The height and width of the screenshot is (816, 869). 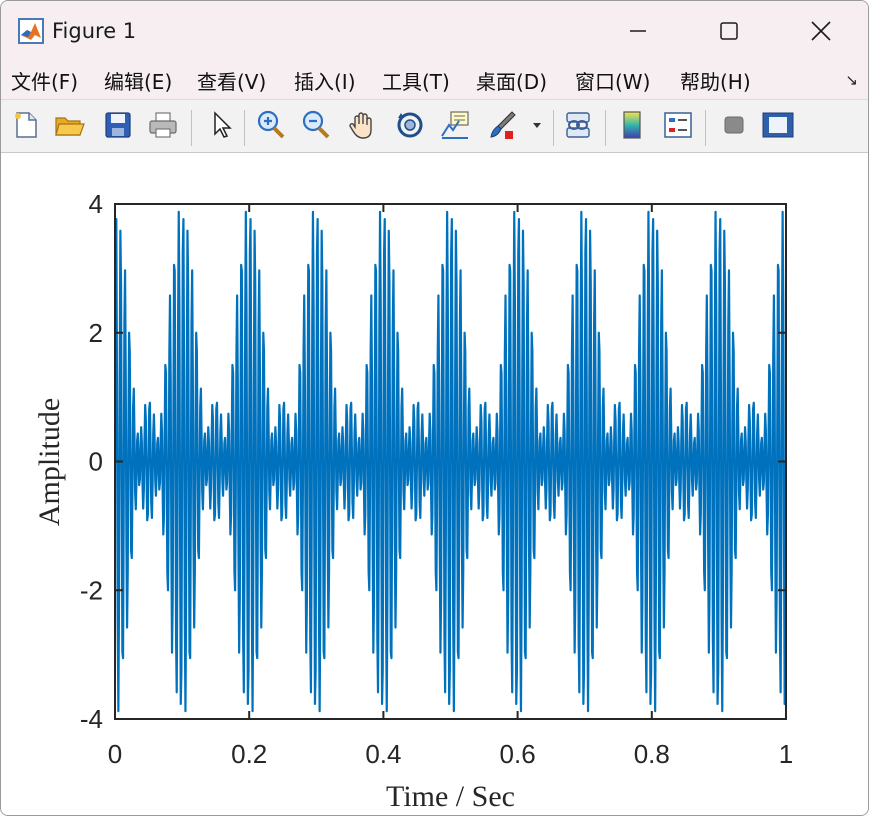 What do you see at coordinates (115, 754) in the screenshot?
I see `x-tick-label: 0` at bounding box center [115, 754].